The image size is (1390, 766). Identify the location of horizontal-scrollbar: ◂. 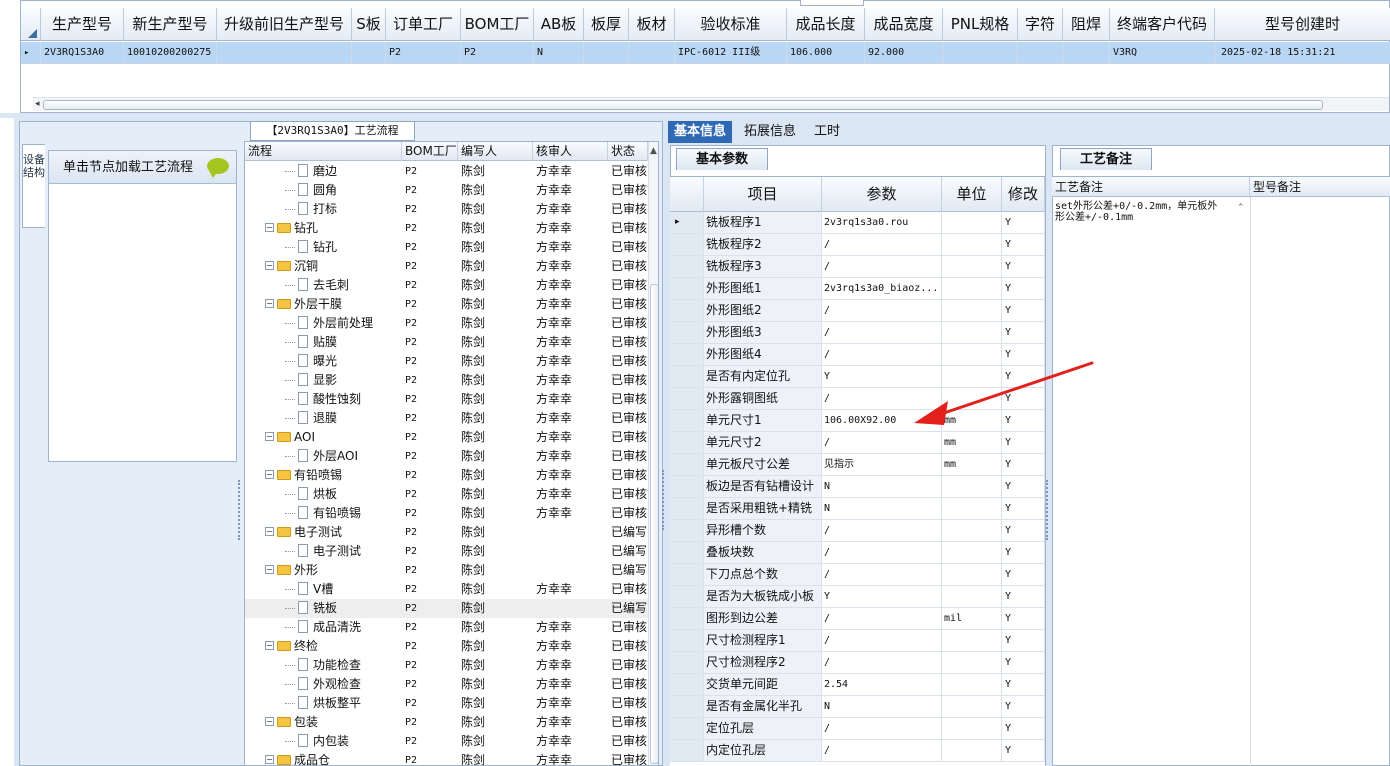
(711, 104).